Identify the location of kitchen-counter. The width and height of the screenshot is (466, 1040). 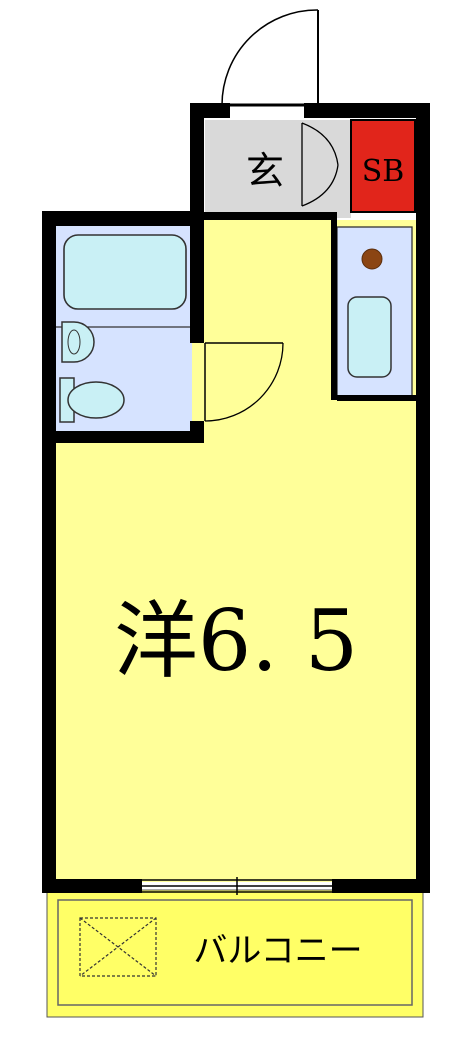
(374, 312).